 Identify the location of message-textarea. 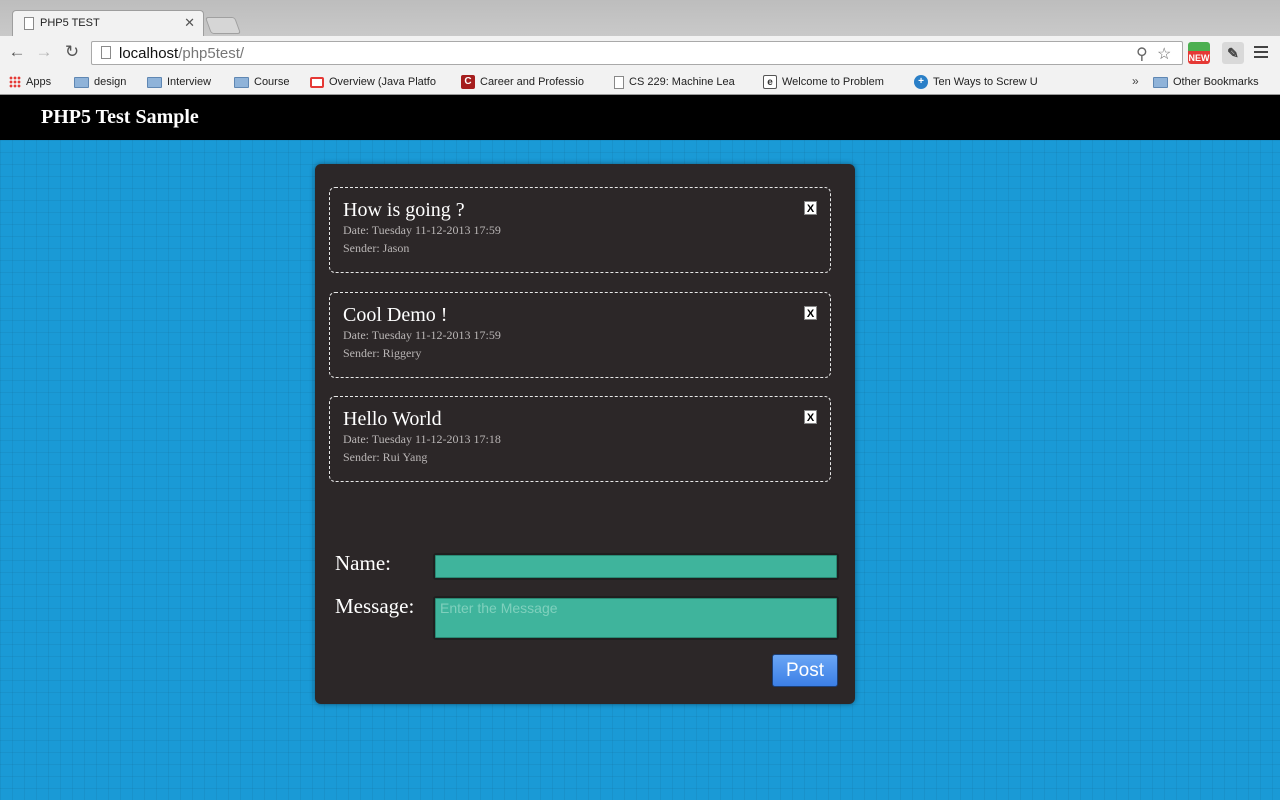
(636, 618).